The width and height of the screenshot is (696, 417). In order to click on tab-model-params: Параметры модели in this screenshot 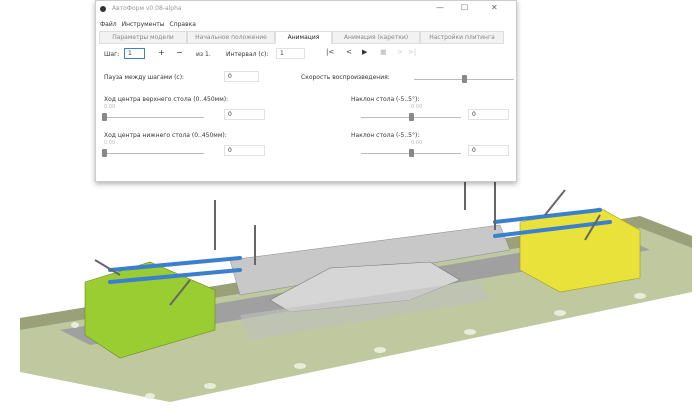, I will do `click(143, 37)`.